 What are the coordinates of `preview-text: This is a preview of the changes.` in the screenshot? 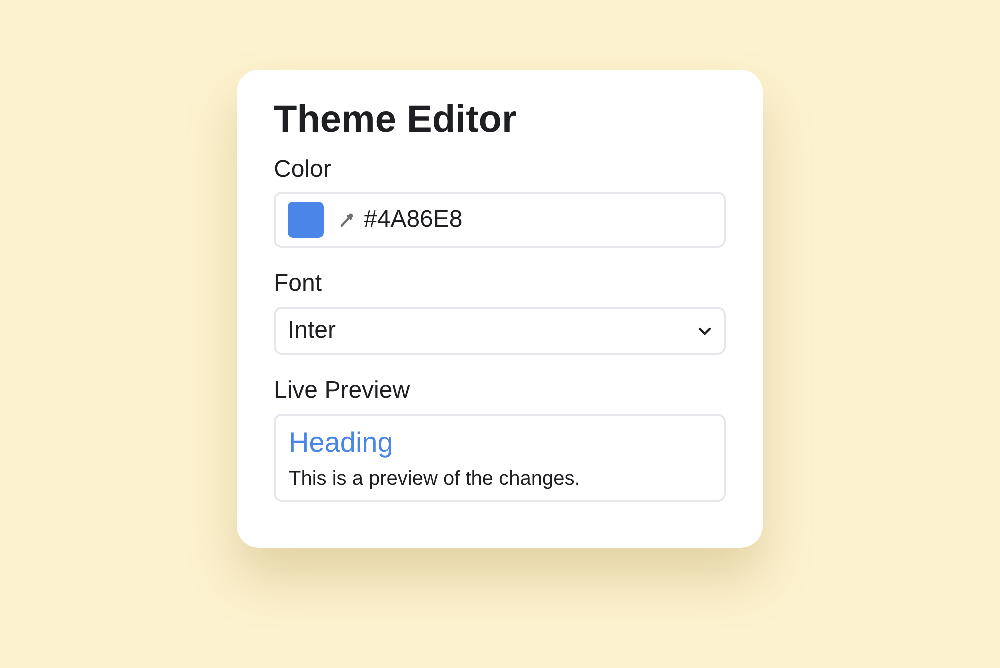 It's located at (435, 479).